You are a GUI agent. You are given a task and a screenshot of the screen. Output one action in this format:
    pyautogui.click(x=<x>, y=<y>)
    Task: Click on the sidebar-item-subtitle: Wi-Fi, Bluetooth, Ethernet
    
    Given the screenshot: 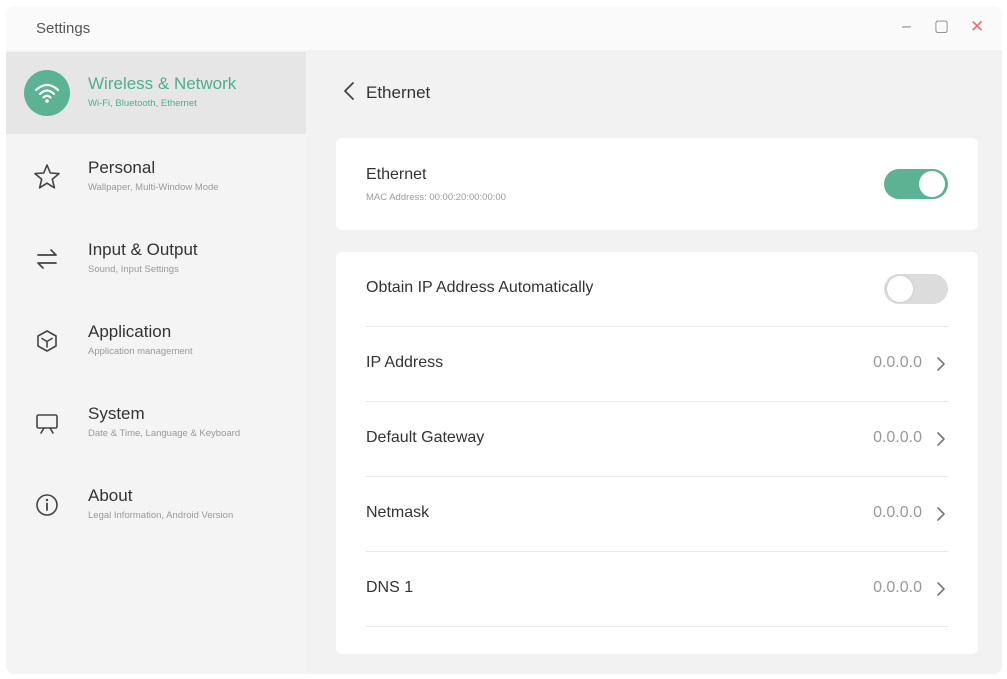 What is the action you would take?
    pyautogui.click(x=142, y=103)
    